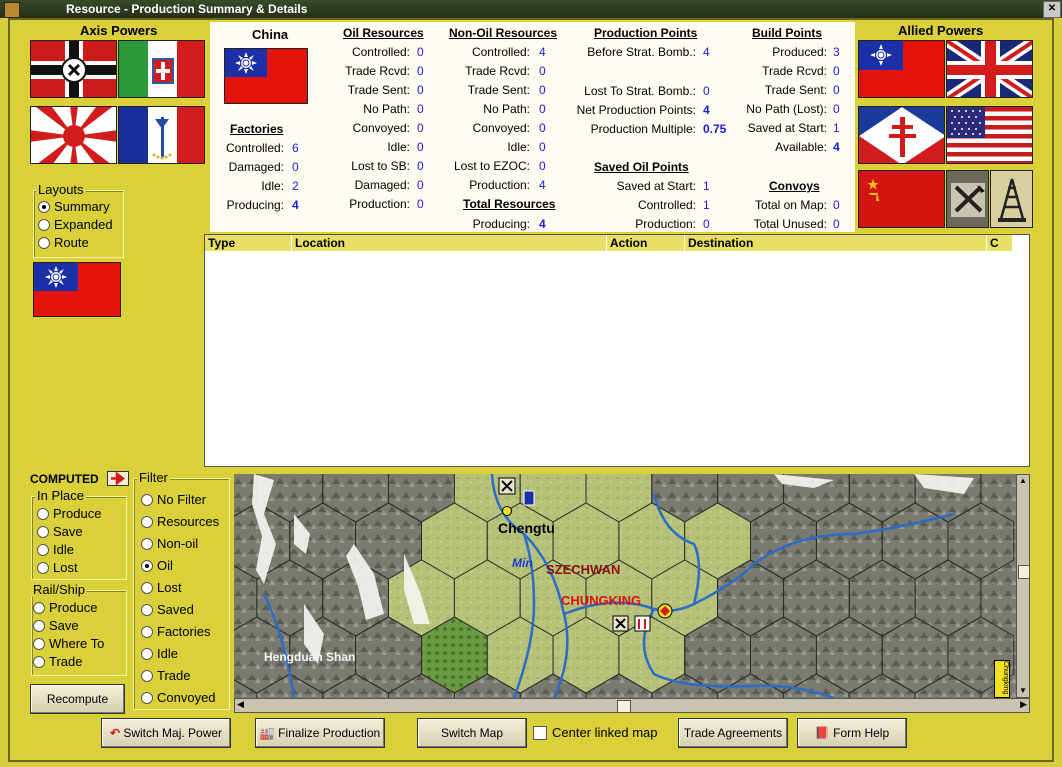 This screenshot has width=1062, height=767. What do you see at coordinates (733, 733) in the screenshot?
I see `trade-agreements-button: Trade Agreements` at bounding box center [733, 733].